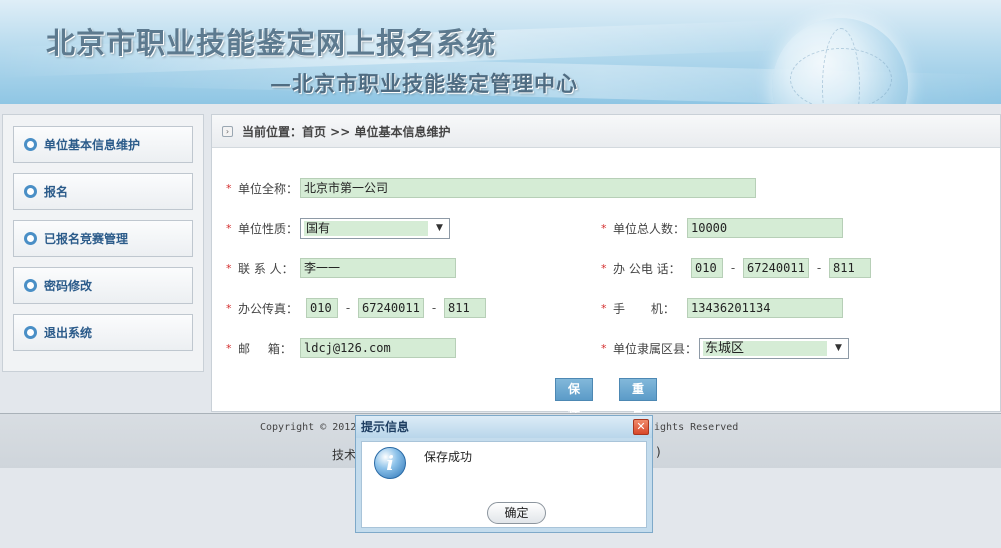  What do you see at coordinates (391, 308) in the screenshot?
I see `office-fax-number-input: 67240011` at bounding box center [391, 308].